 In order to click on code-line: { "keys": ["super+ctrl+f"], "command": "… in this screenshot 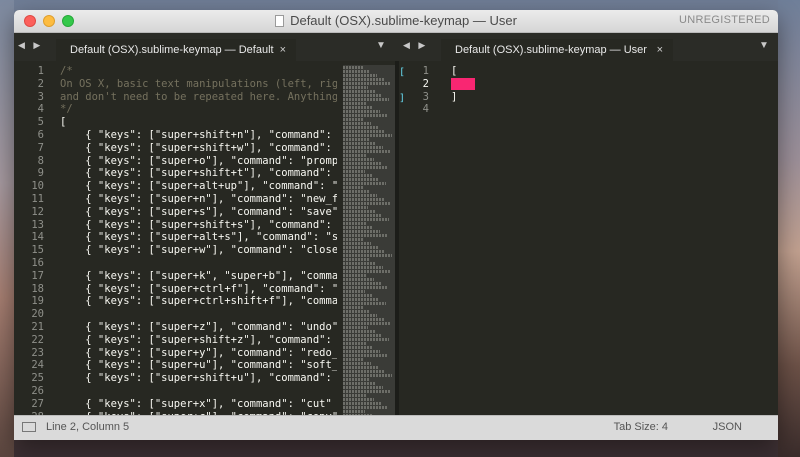, I will do `click(211, 288)`.